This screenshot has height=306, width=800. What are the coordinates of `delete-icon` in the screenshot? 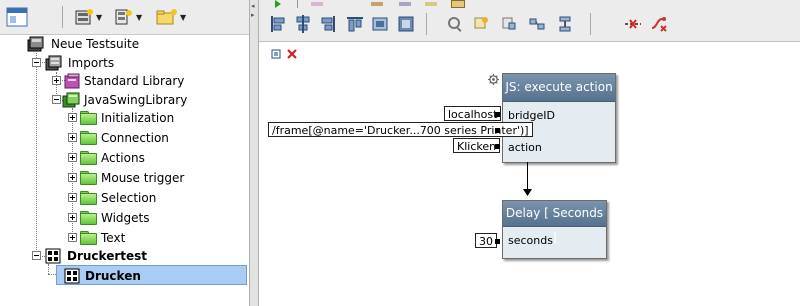 It's located at (292, 54).